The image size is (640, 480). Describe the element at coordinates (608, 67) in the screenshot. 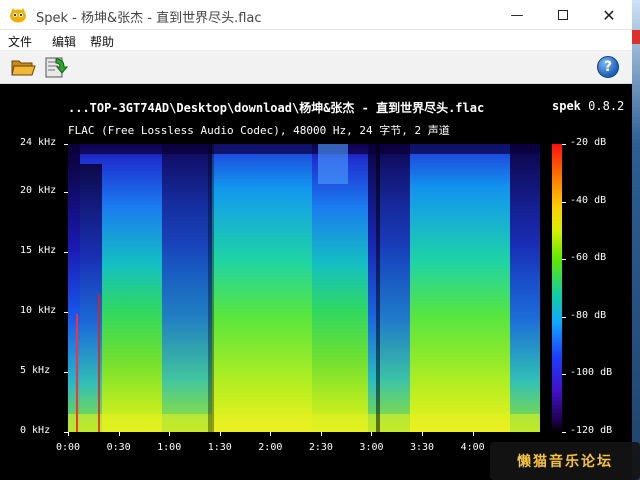

I see `help-button: ?` at that location.